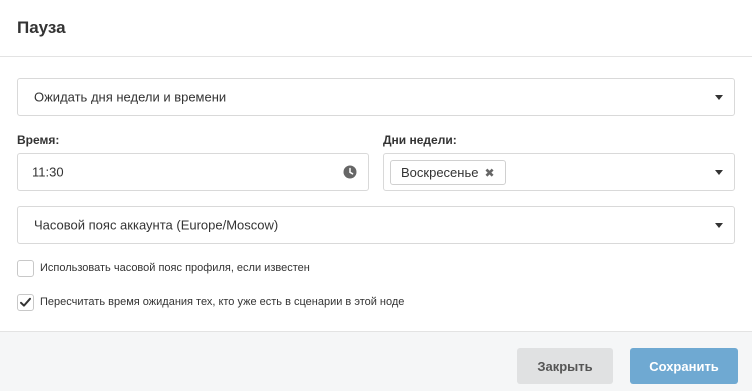 This screenshot has width=752, height=391. What do you see at coordinates (420, 140) in the screenshot?
I see `weekdays-label: Дни недели:` at bounding box center [420, 140].